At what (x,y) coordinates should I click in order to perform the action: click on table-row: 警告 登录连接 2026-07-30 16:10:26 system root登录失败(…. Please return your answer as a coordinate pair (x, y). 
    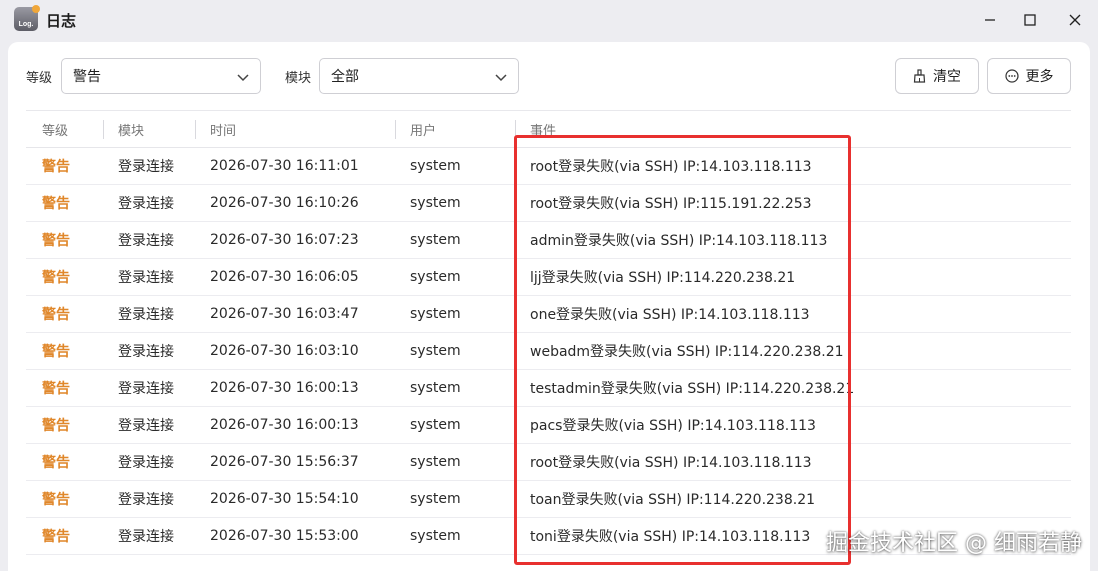
    Looking at the image, I should click on (548, 203).